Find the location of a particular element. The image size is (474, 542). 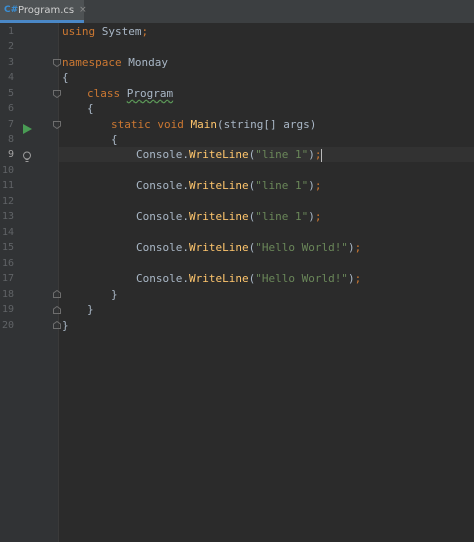

lightbulb-icon is located at coordinates (27, 155).